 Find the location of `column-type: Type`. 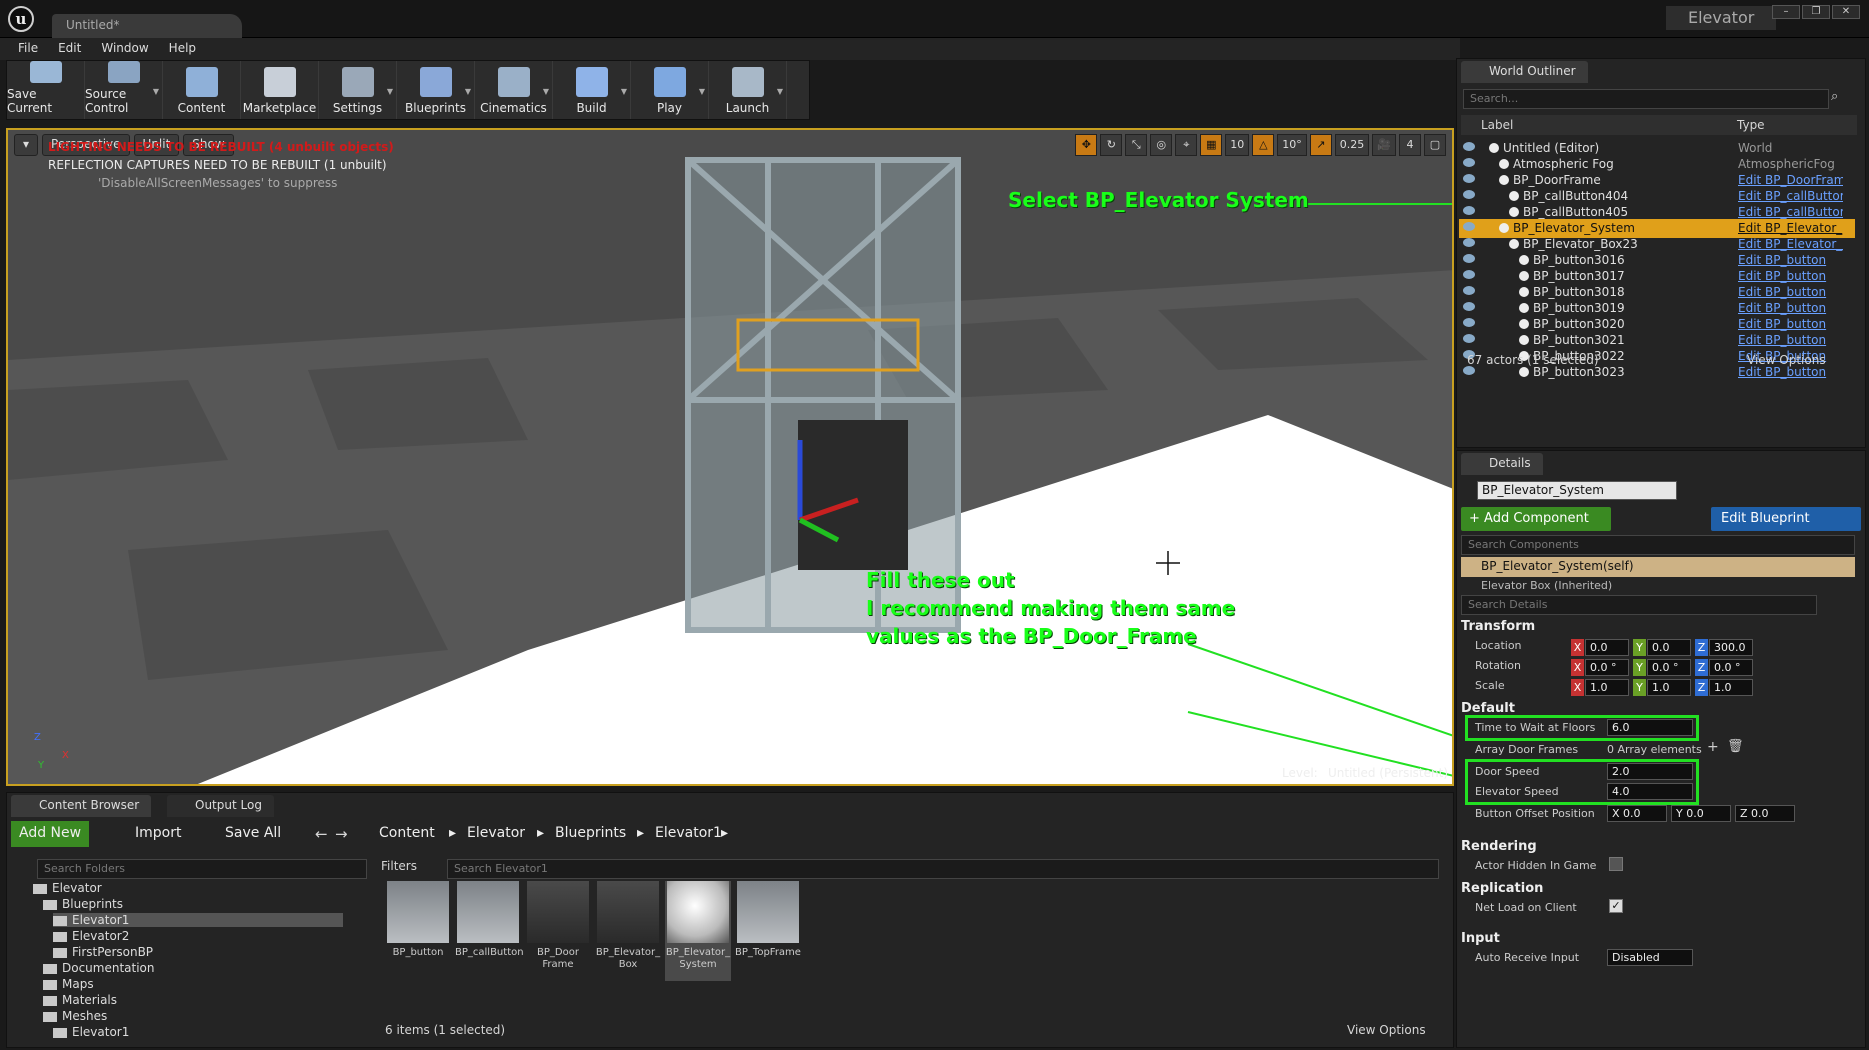

column-type: Type is located at coordinates (1751, 125).